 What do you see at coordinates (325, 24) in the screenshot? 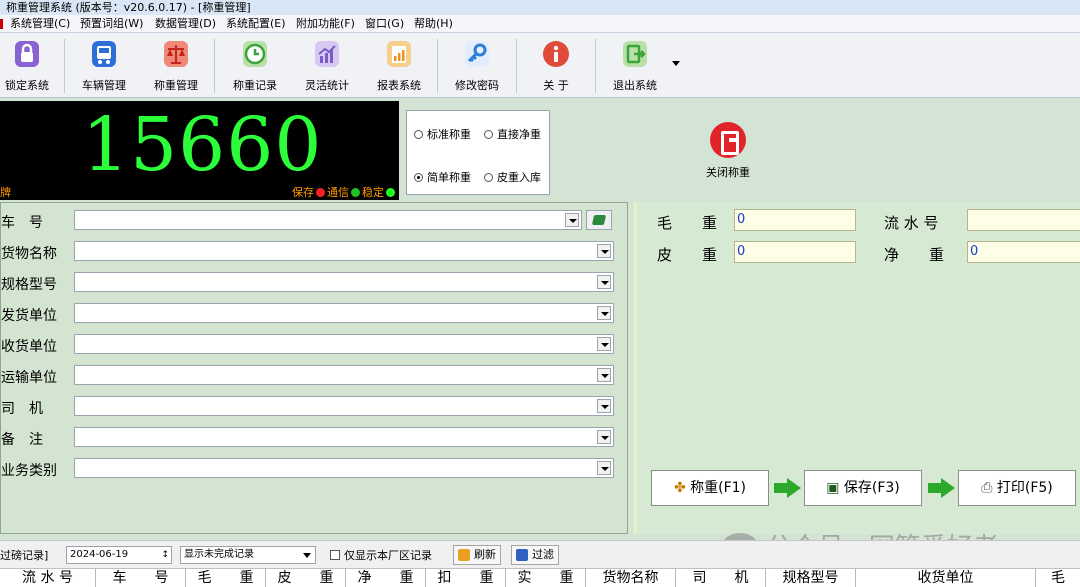
I see `menu-addons: 附加功能(F)` at bounding box center [325, 24].